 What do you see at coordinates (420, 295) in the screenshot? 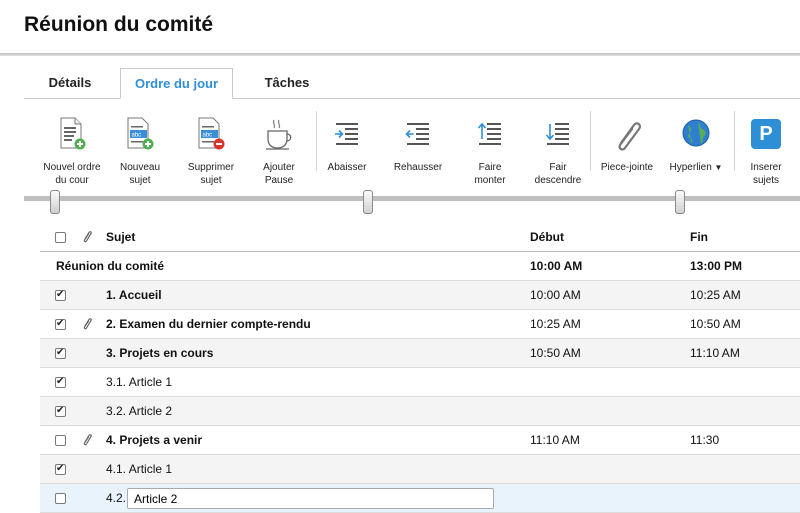
I see `agenda-row: 1. Accueil 10:00 AM 10:25 AM` at bounding box center [420, 295].